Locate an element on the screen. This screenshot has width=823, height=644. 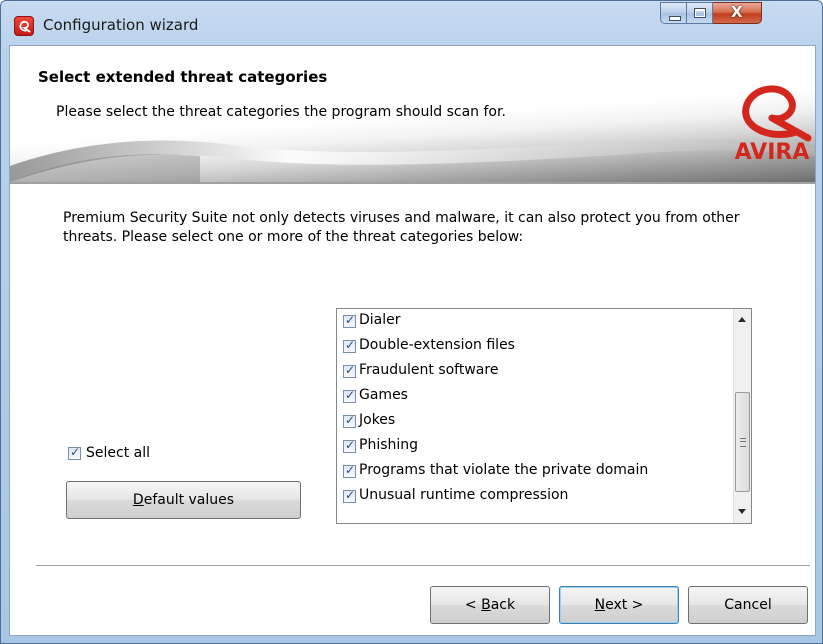
avira-umbrella-icon is located at coordinates (24, 26).